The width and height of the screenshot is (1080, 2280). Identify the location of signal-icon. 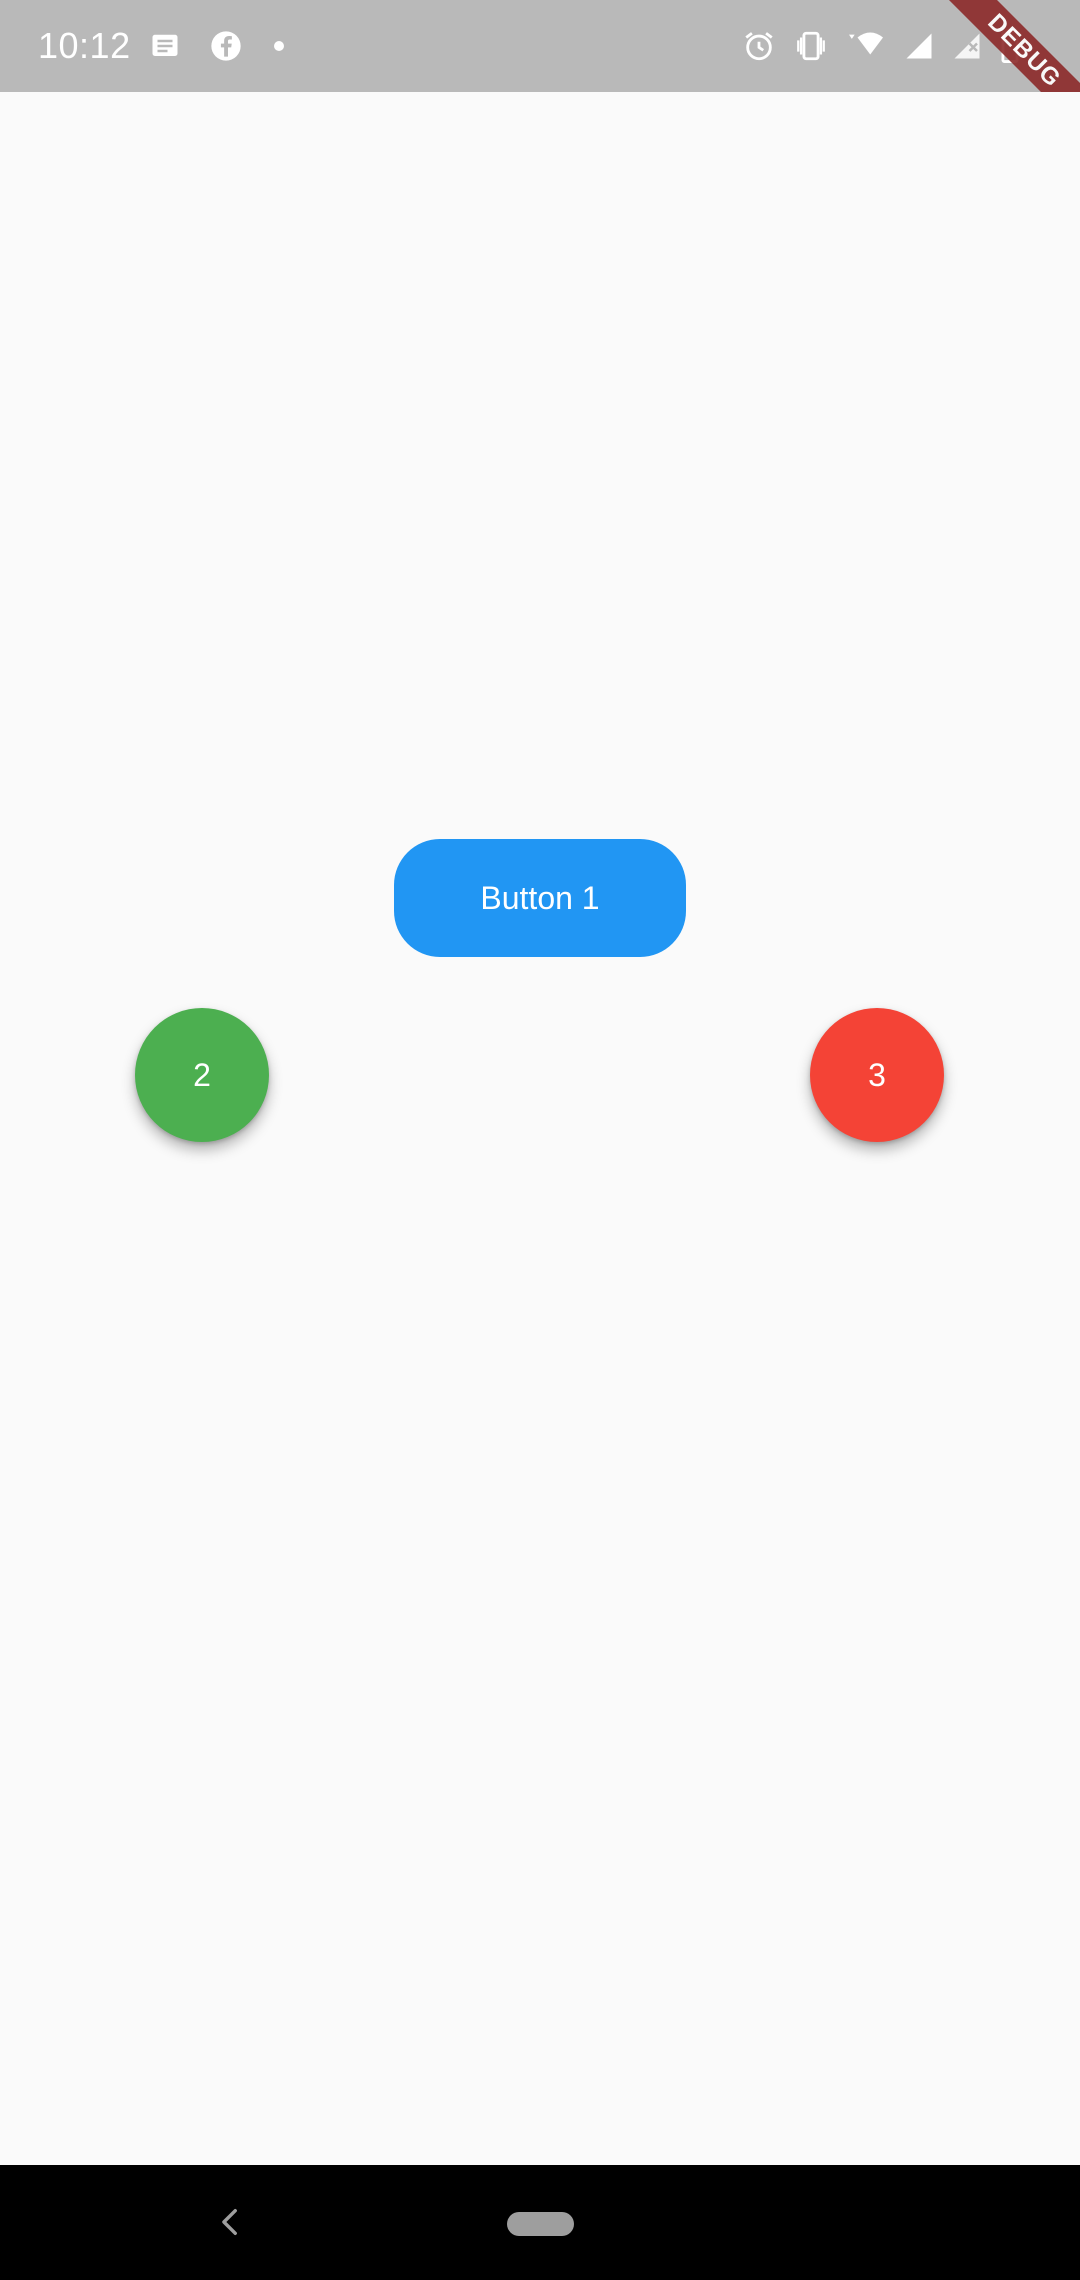
(919, 46).